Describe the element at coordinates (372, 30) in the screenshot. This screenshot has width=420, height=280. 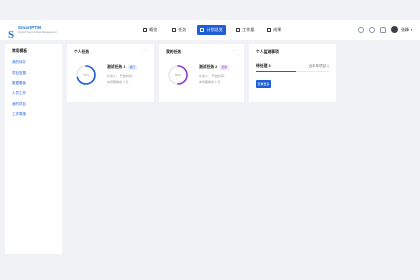
I see `gear-icon` at that location.